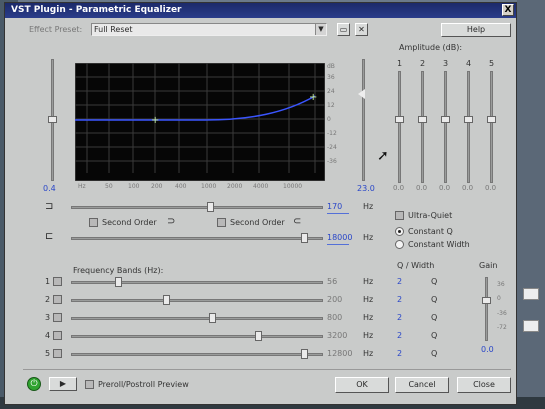 The width and height of the screenshot is (545, 409). Describe the element at coordinates (486, 309) in the screenshot. I see `gain-slider-track` at that location.